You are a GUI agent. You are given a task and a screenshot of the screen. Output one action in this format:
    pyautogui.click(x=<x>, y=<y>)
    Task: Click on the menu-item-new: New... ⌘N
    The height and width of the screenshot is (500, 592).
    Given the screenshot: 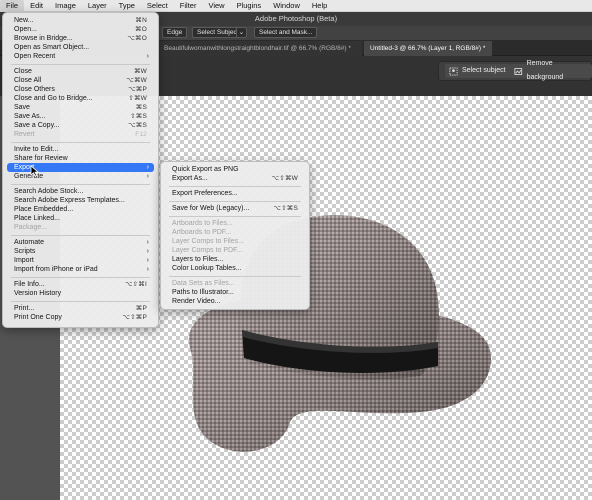 What is the action you would take?
    pyautogui.click(x=80, y=20)
    